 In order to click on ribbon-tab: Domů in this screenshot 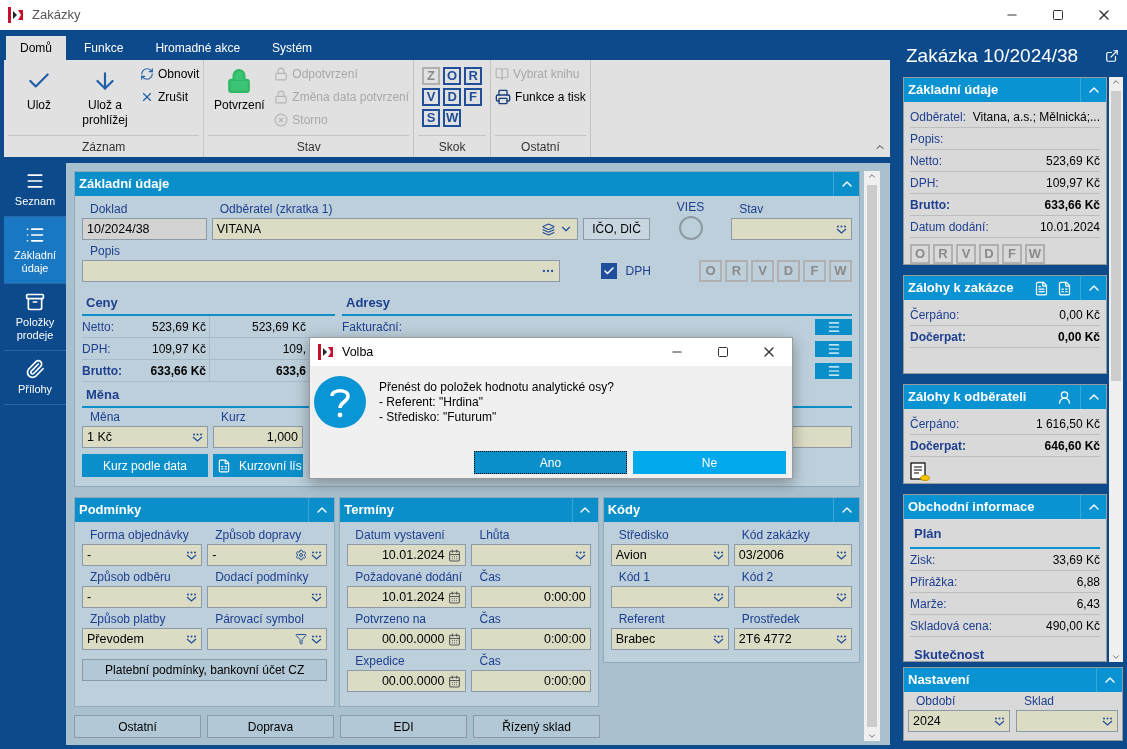, I will do `click(36, 48)`.